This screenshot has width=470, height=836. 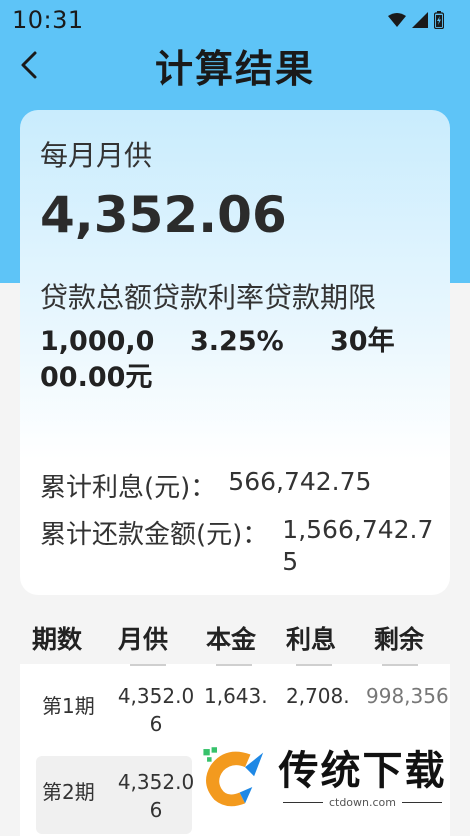 What do you see at coordinates (439, 20) in the screenshot?
I see `battery-icon` at bounding box center [439, 20].